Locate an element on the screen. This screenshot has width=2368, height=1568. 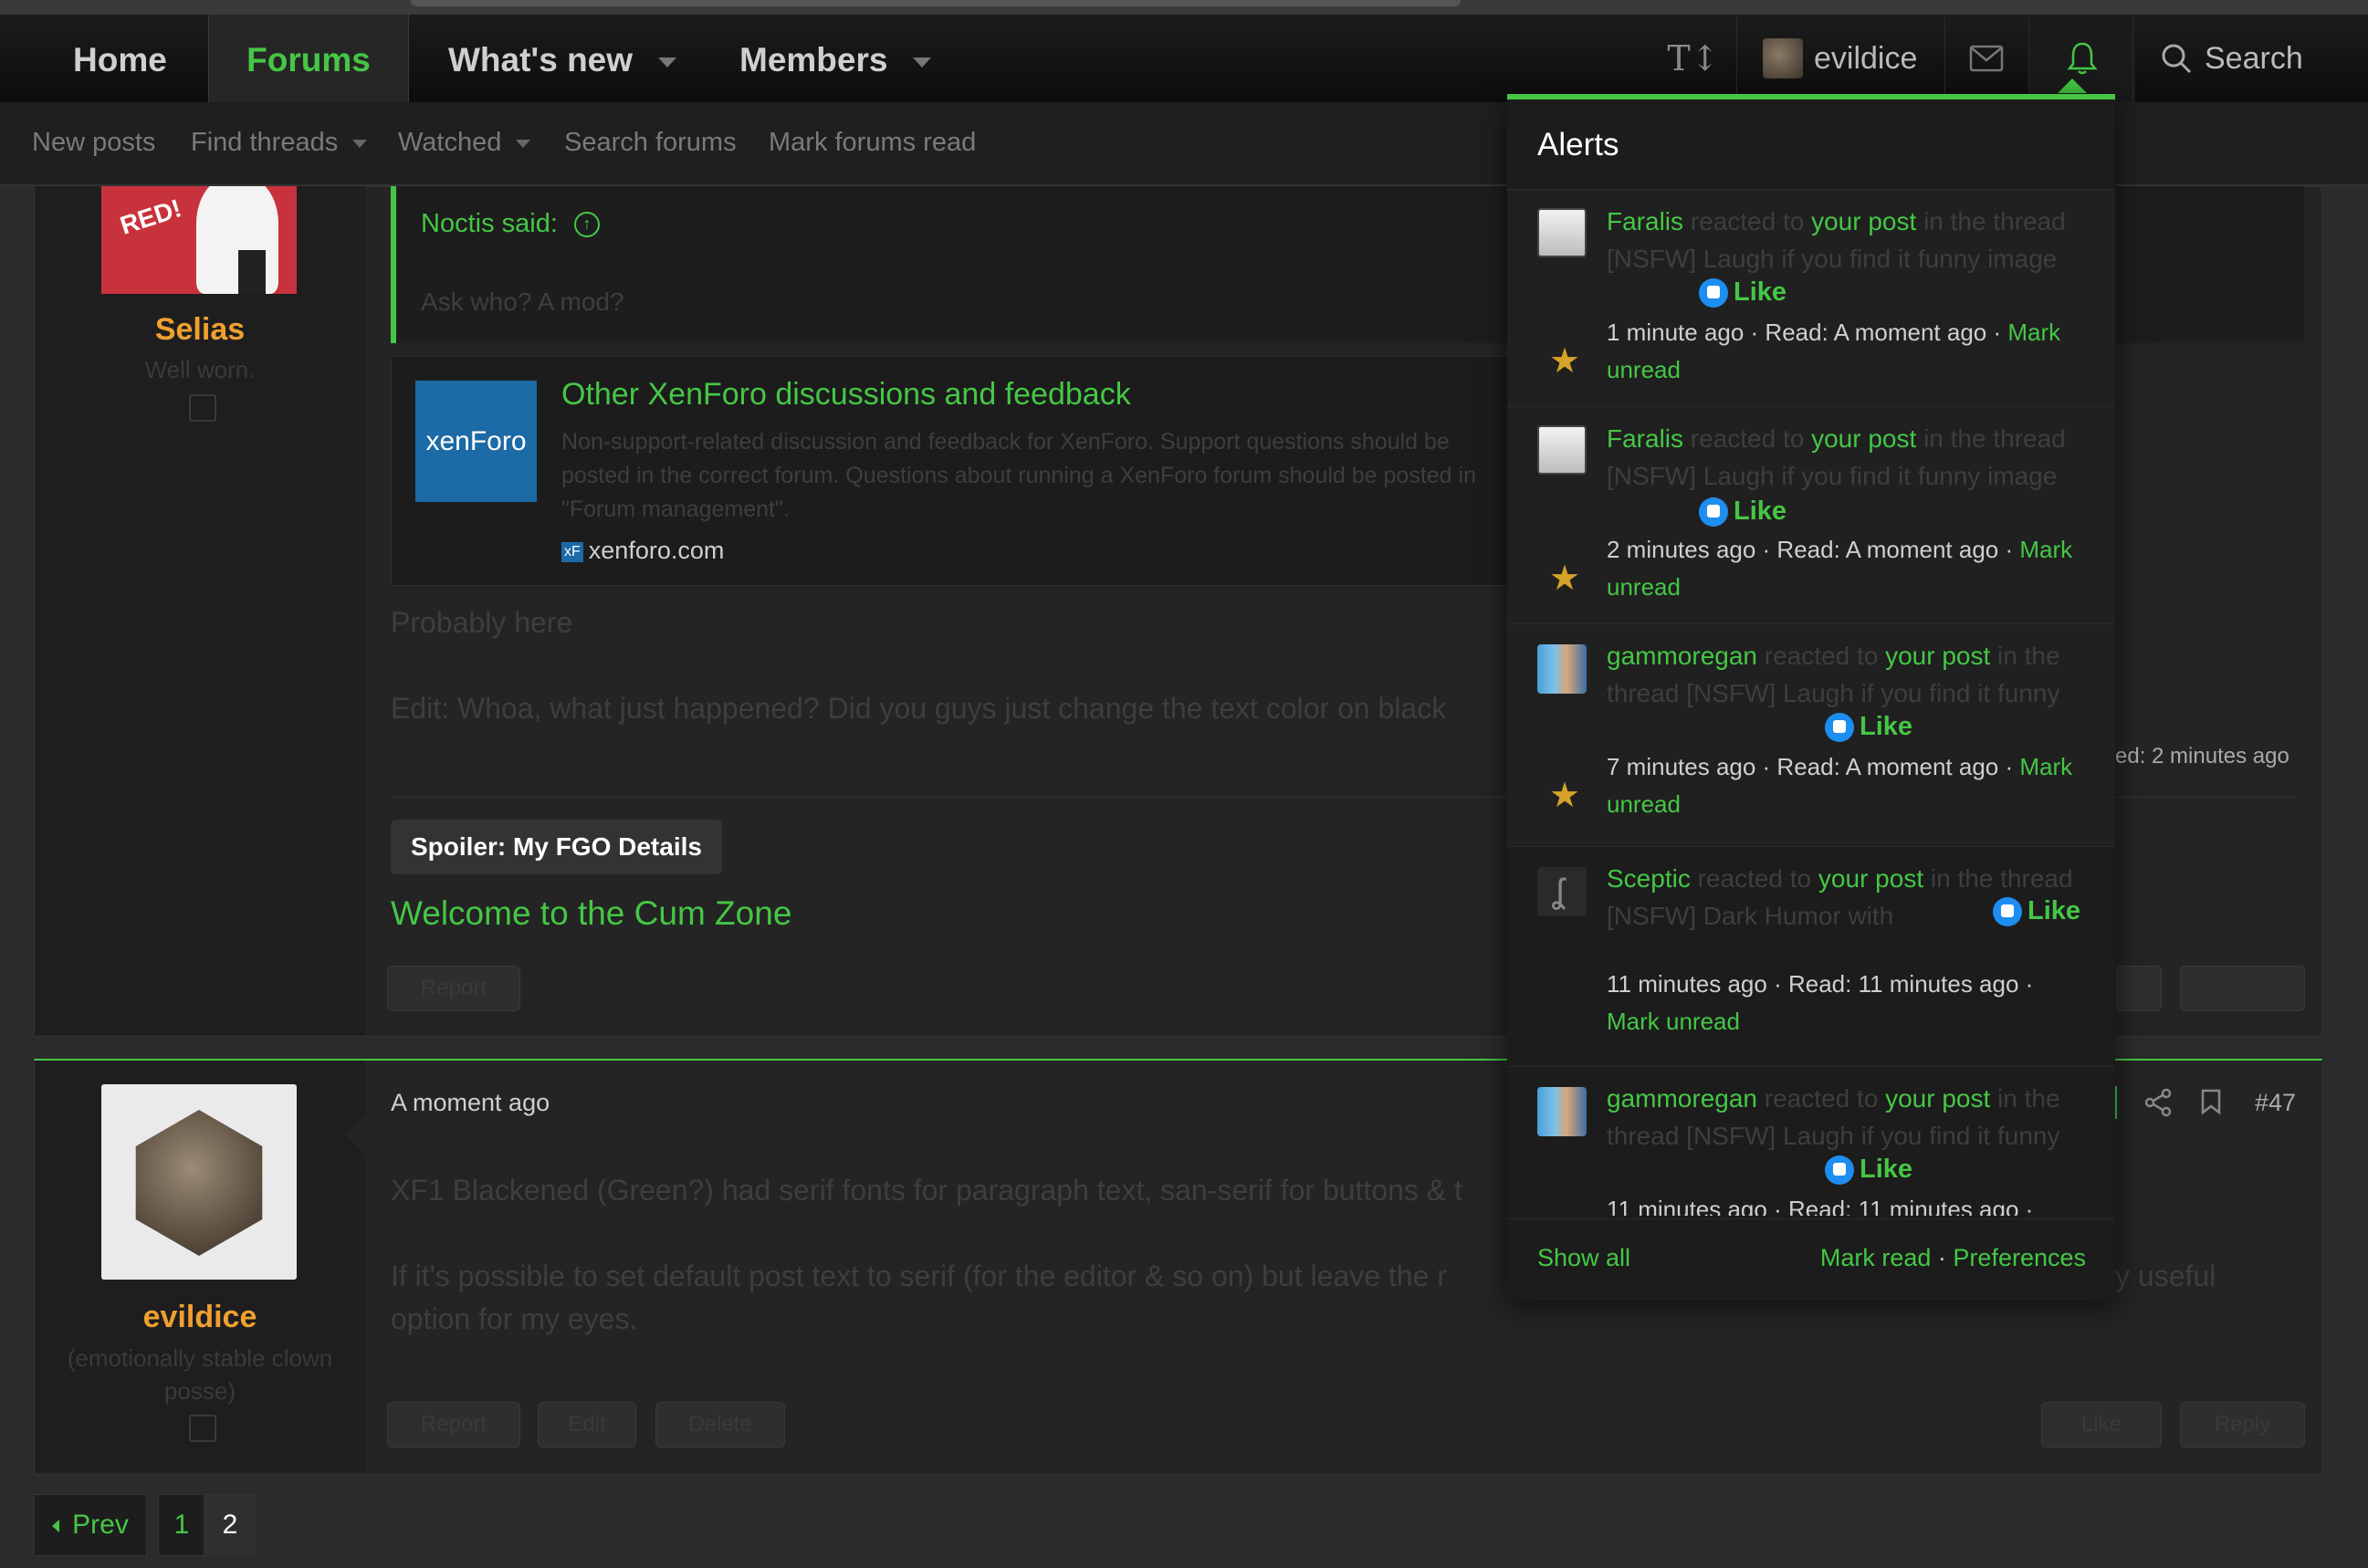
search-button: Search is located at coordinates (2227, 58).